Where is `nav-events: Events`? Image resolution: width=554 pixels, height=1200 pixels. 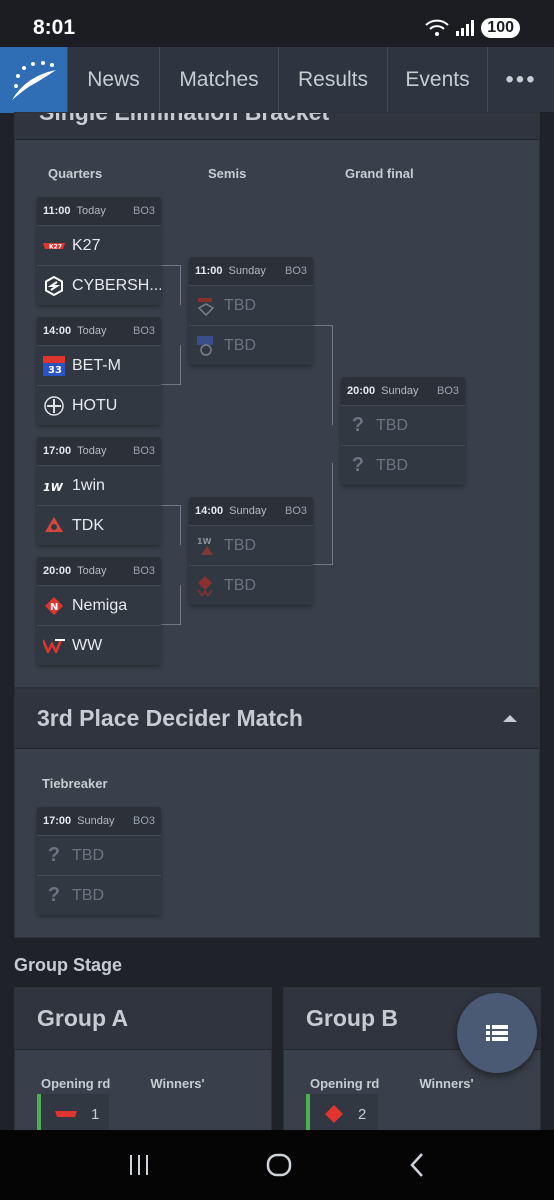 nav-events: Events is located at coordinates (437, 80).